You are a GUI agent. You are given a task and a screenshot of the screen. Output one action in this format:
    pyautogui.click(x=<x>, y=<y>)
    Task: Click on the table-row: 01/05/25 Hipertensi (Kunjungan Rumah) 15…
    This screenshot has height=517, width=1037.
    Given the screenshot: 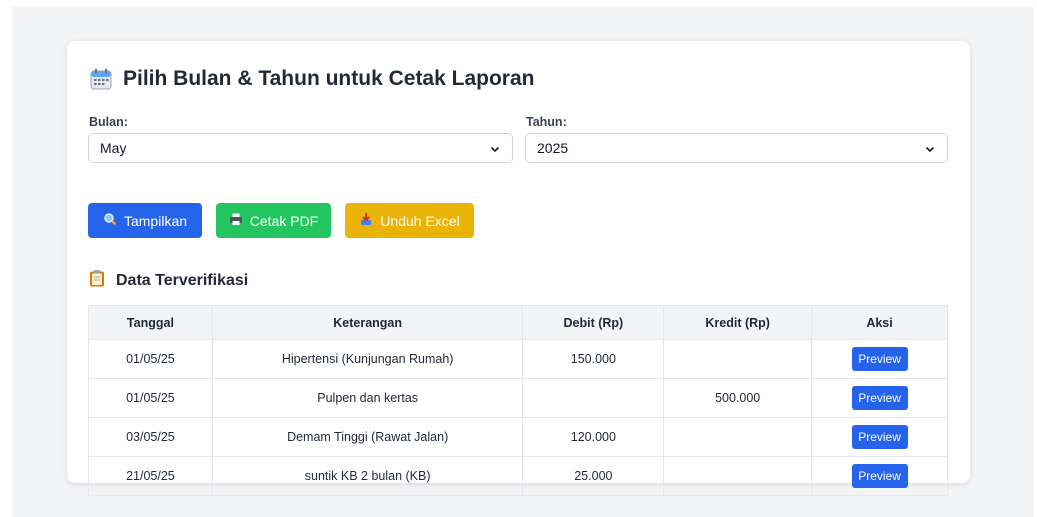 What is the action you would take?
    pyautogui.click(x=518, y=359)
    